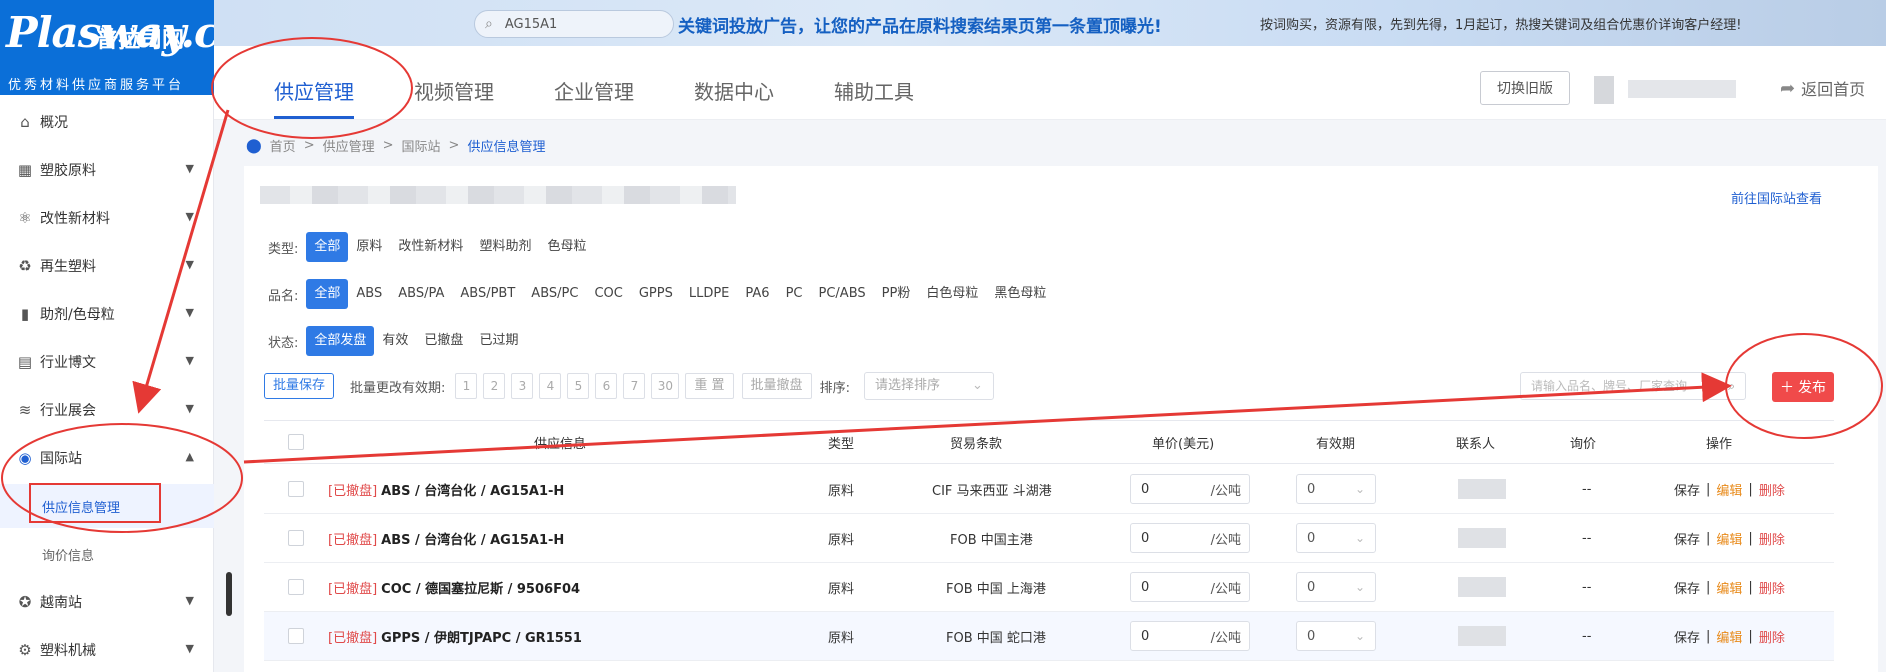  Describe the element at coordinates (634, 386) in the screenshot. I see `validity-day-button: 7` at that location.